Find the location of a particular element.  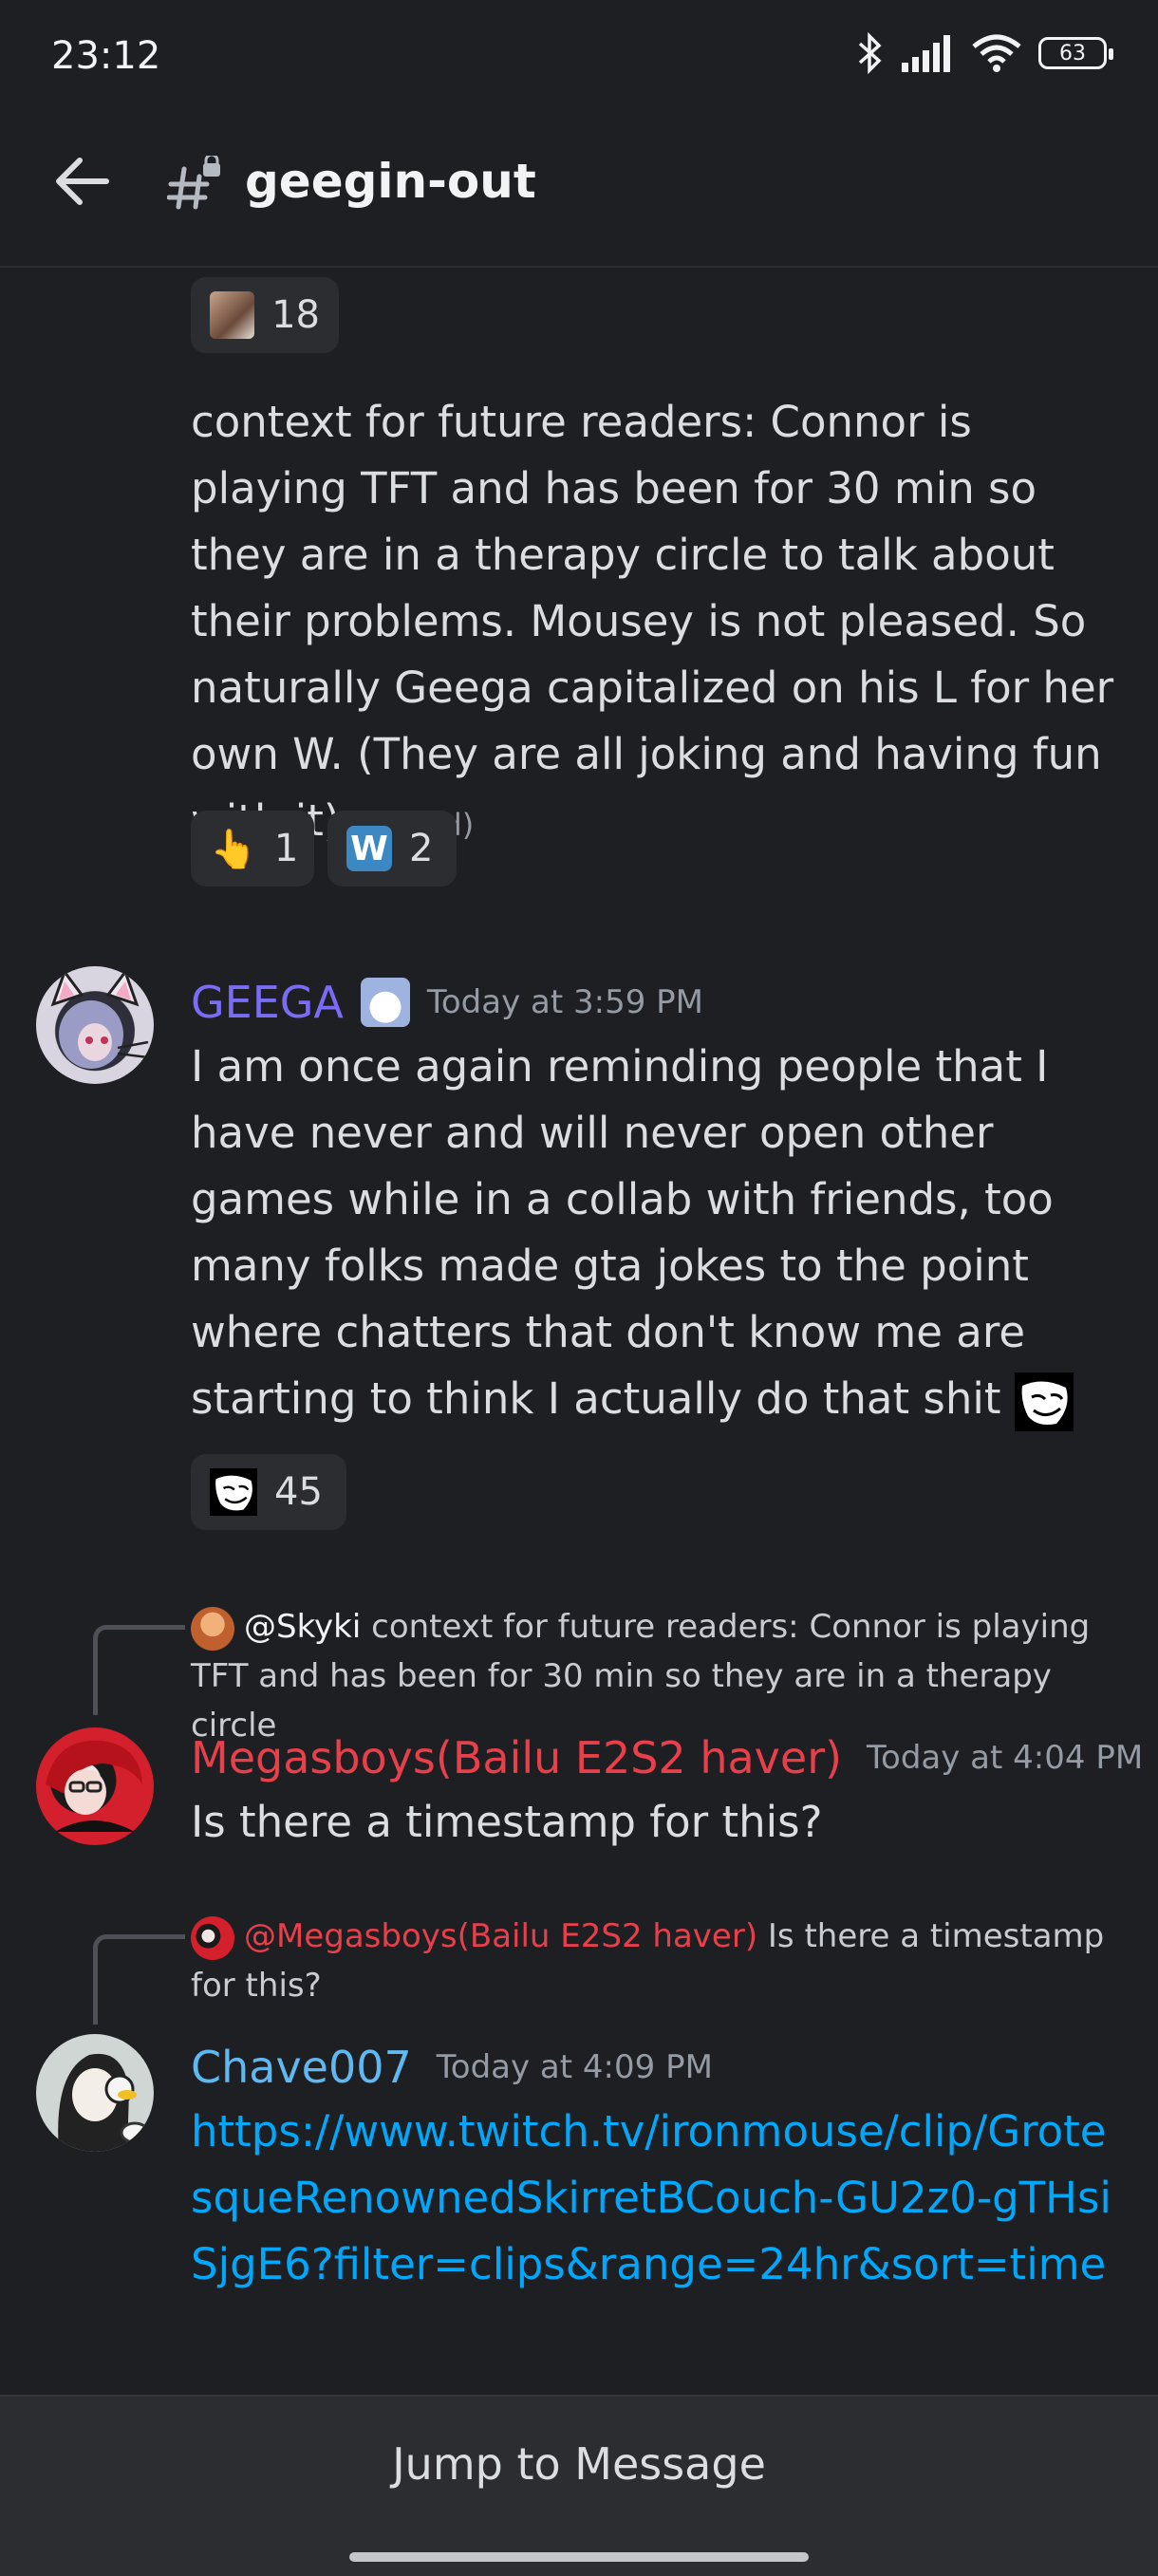

message-content: Is there a timestamp for this? is located at coordinates (656, 1823).